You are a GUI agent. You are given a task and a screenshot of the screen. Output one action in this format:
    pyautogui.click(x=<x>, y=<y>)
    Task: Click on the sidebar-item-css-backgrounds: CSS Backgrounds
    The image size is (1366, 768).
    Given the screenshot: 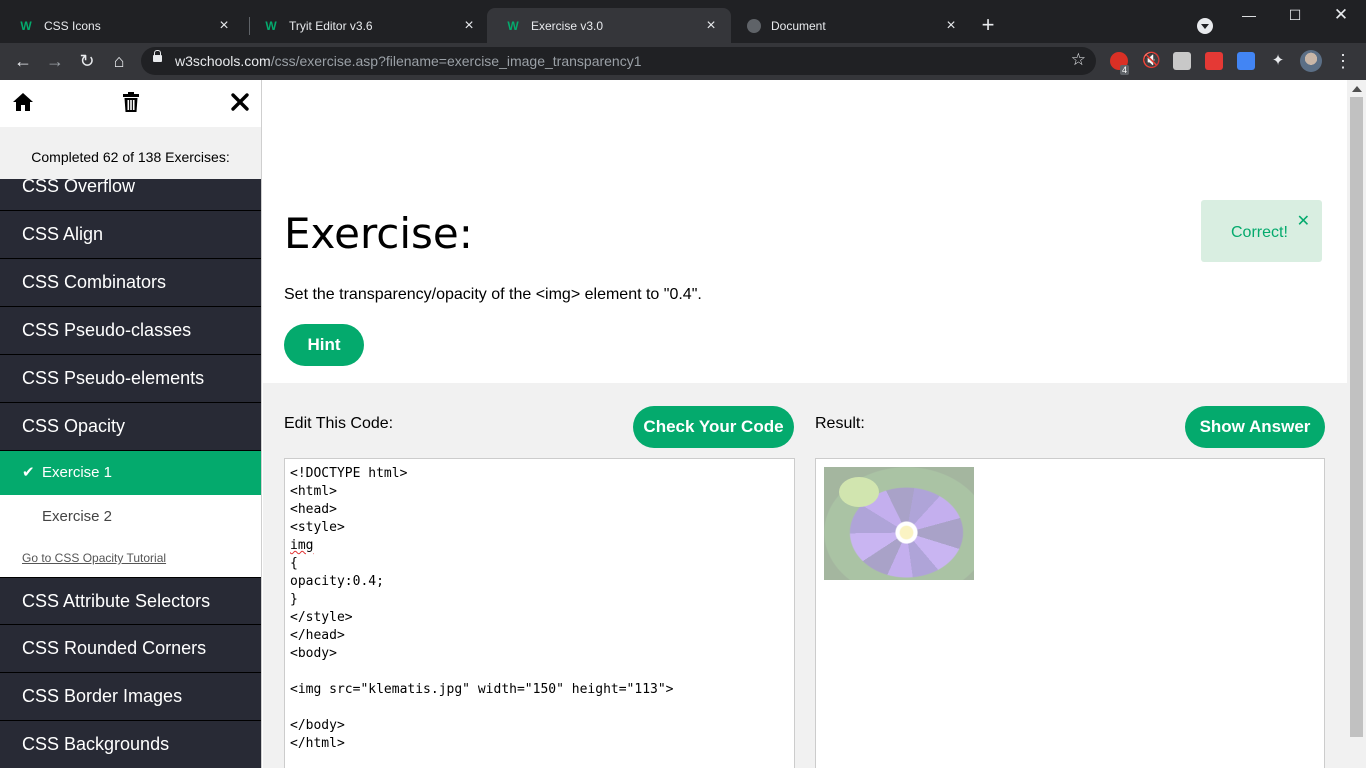 What is the action you would take?
    pyautogui.click(x=130, y=744)
    